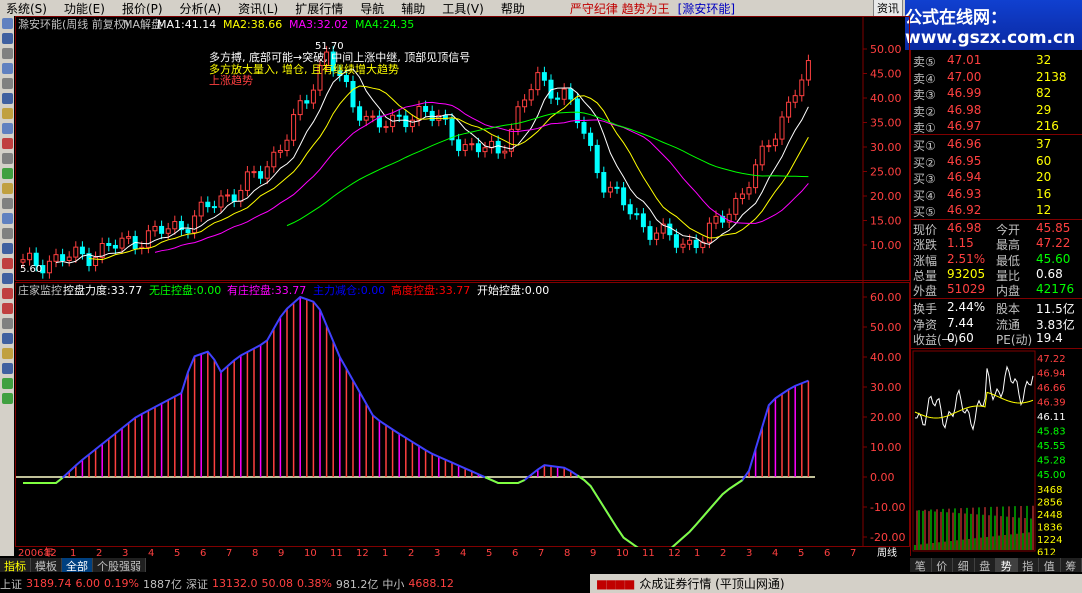  Describe the element at coordinates (964, 210) in the screenshot. I see `buy-level-5-cell: 46.92` at that location.